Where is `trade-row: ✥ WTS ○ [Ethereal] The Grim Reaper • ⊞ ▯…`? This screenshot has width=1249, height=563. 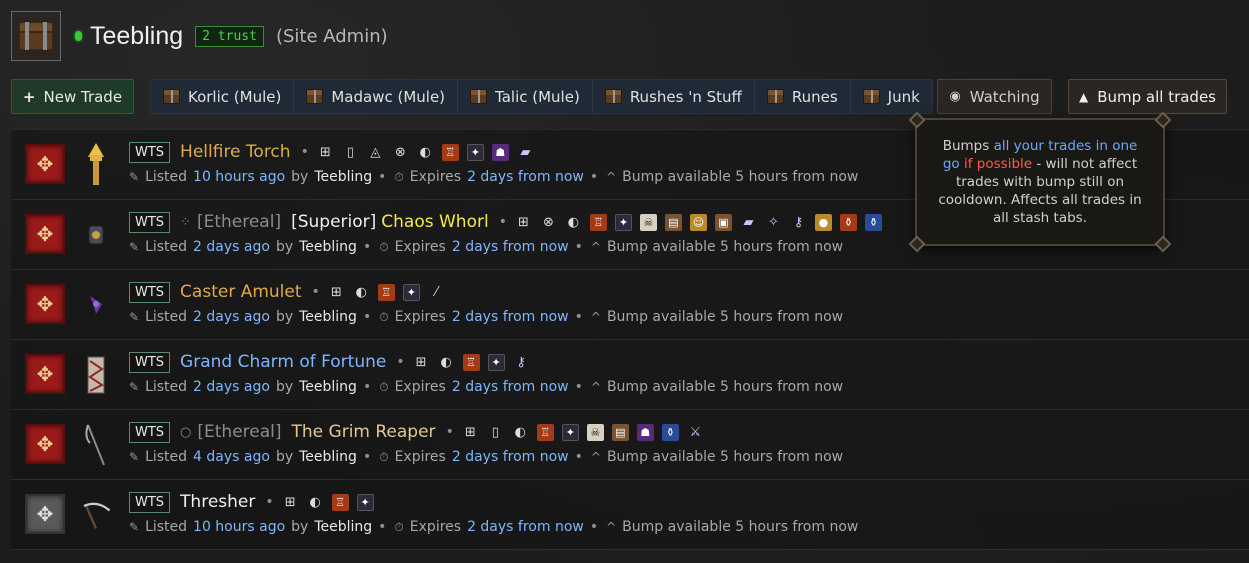
trade-row: ✥ WTS ○ [Ethereal] The Grim Reaper • ⊞ ▯… is located at coordinates (630, 445).